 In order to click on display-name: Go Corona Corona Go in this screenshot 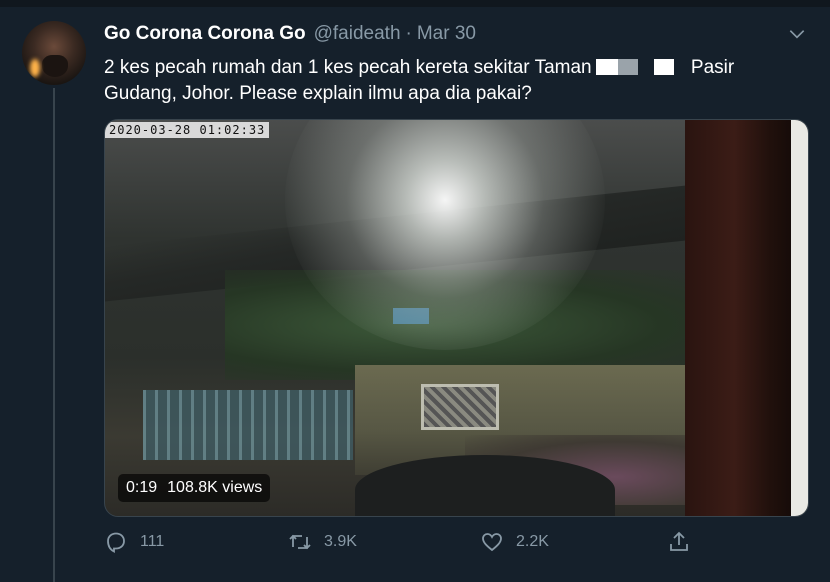, I will do `click(205, 34)`.